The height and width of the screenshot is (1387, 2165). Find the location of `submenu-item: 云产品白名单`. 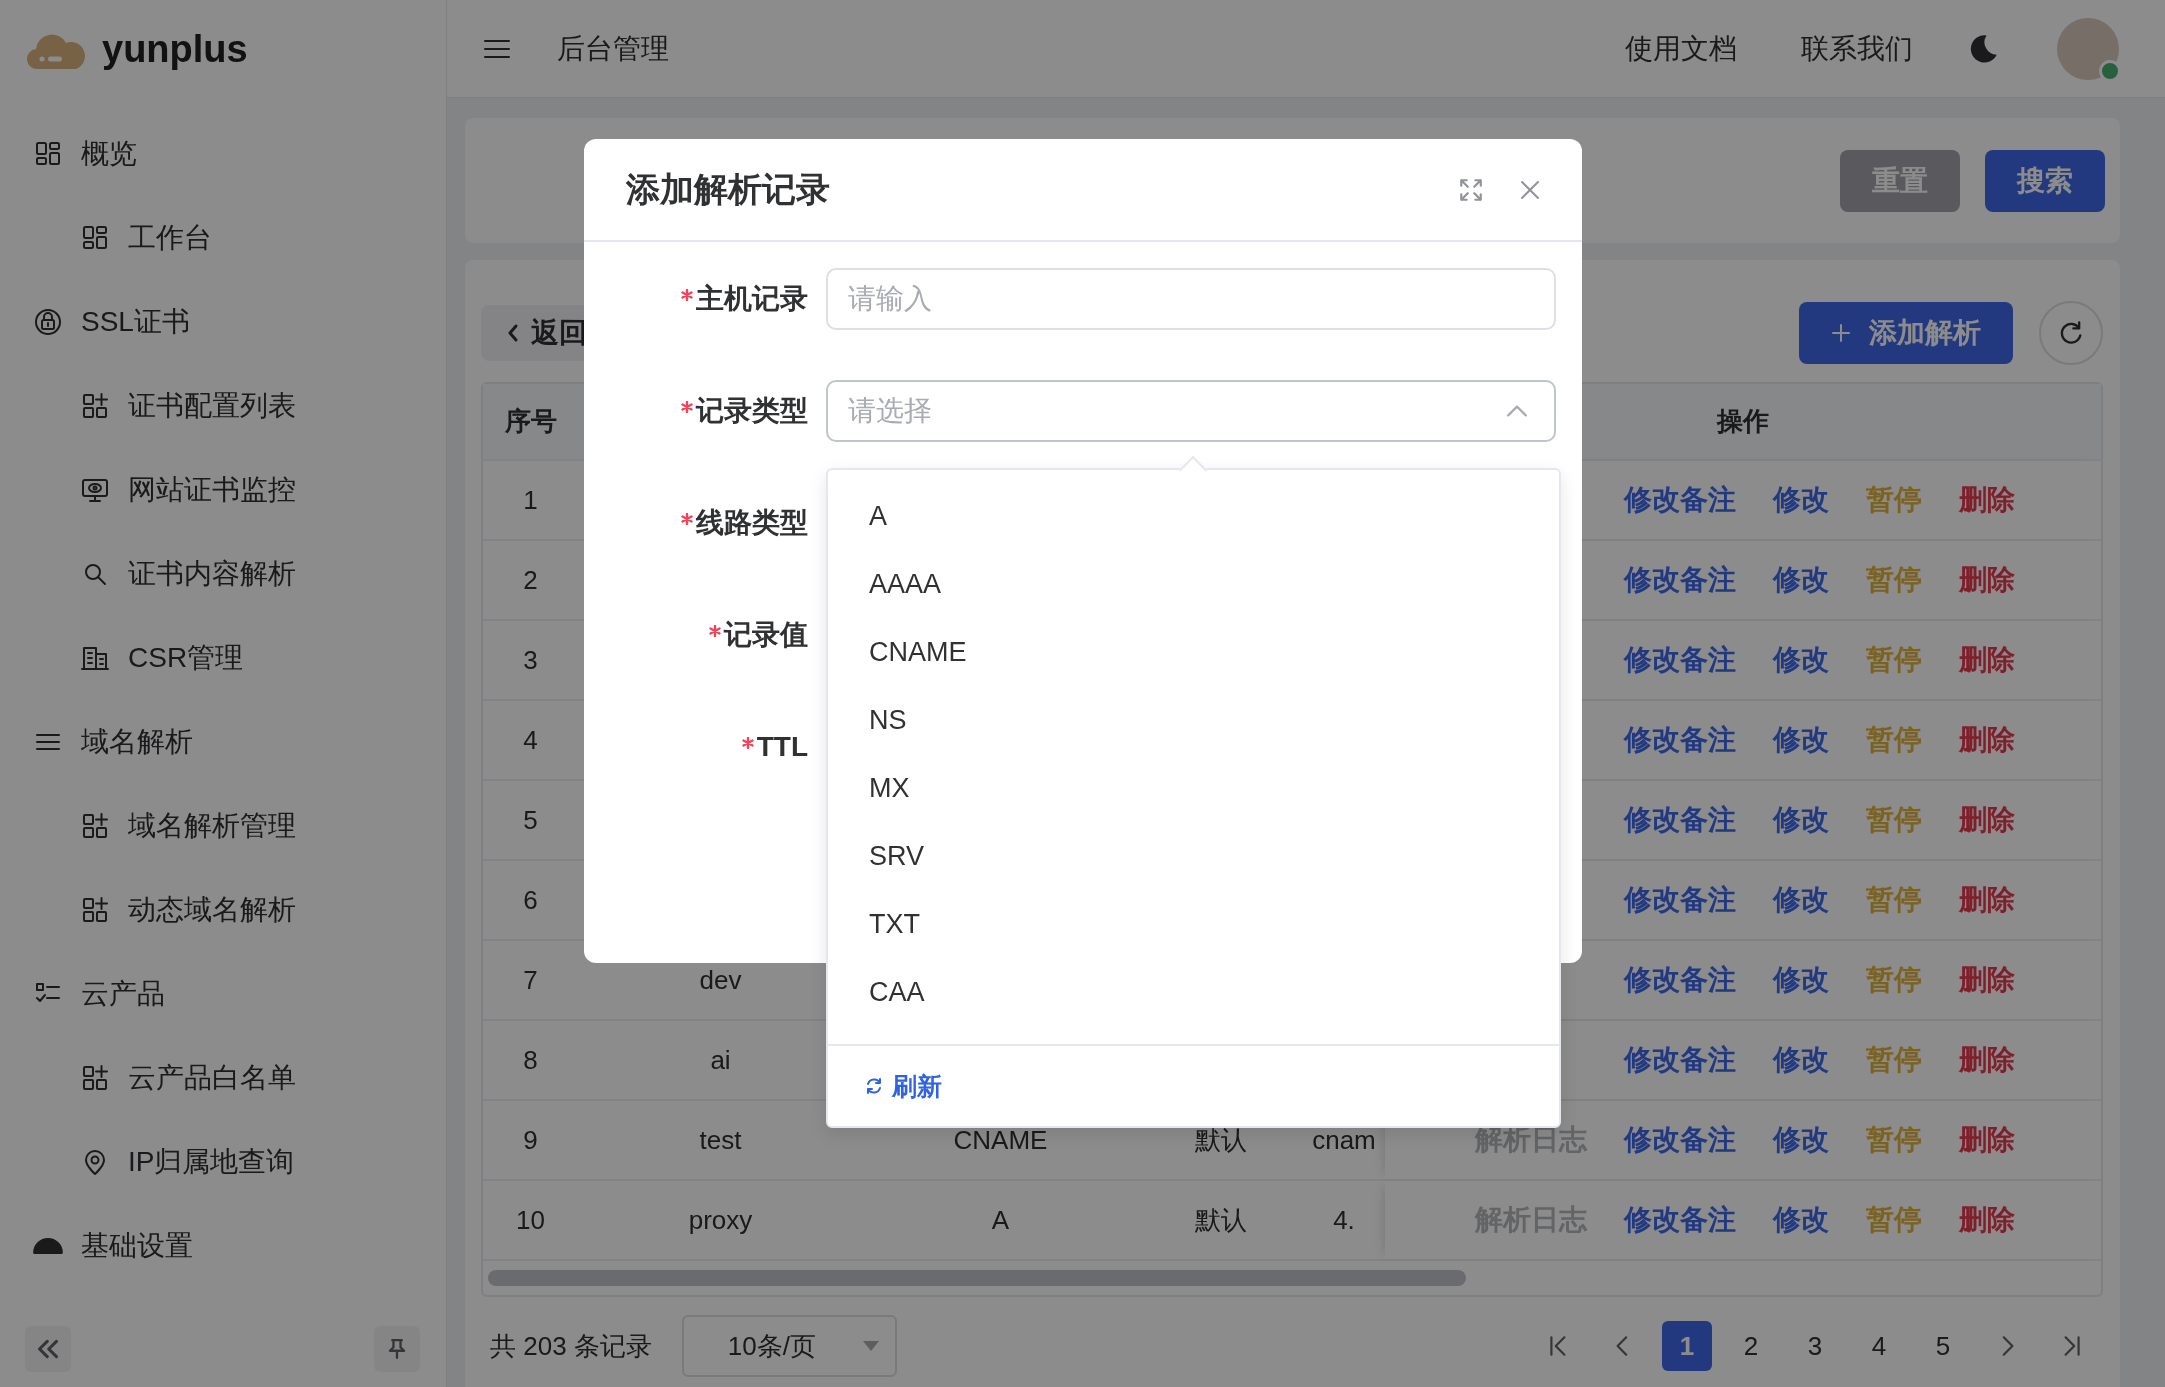

submenu-item: 云产品白名单 is located at coordinates (223, 1078).